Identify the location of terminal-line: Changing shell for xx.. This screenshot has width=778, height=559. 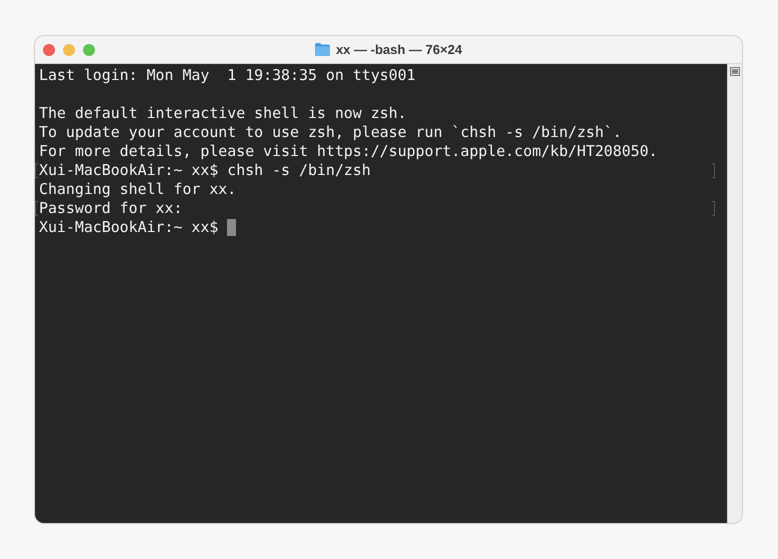
(137, 189).